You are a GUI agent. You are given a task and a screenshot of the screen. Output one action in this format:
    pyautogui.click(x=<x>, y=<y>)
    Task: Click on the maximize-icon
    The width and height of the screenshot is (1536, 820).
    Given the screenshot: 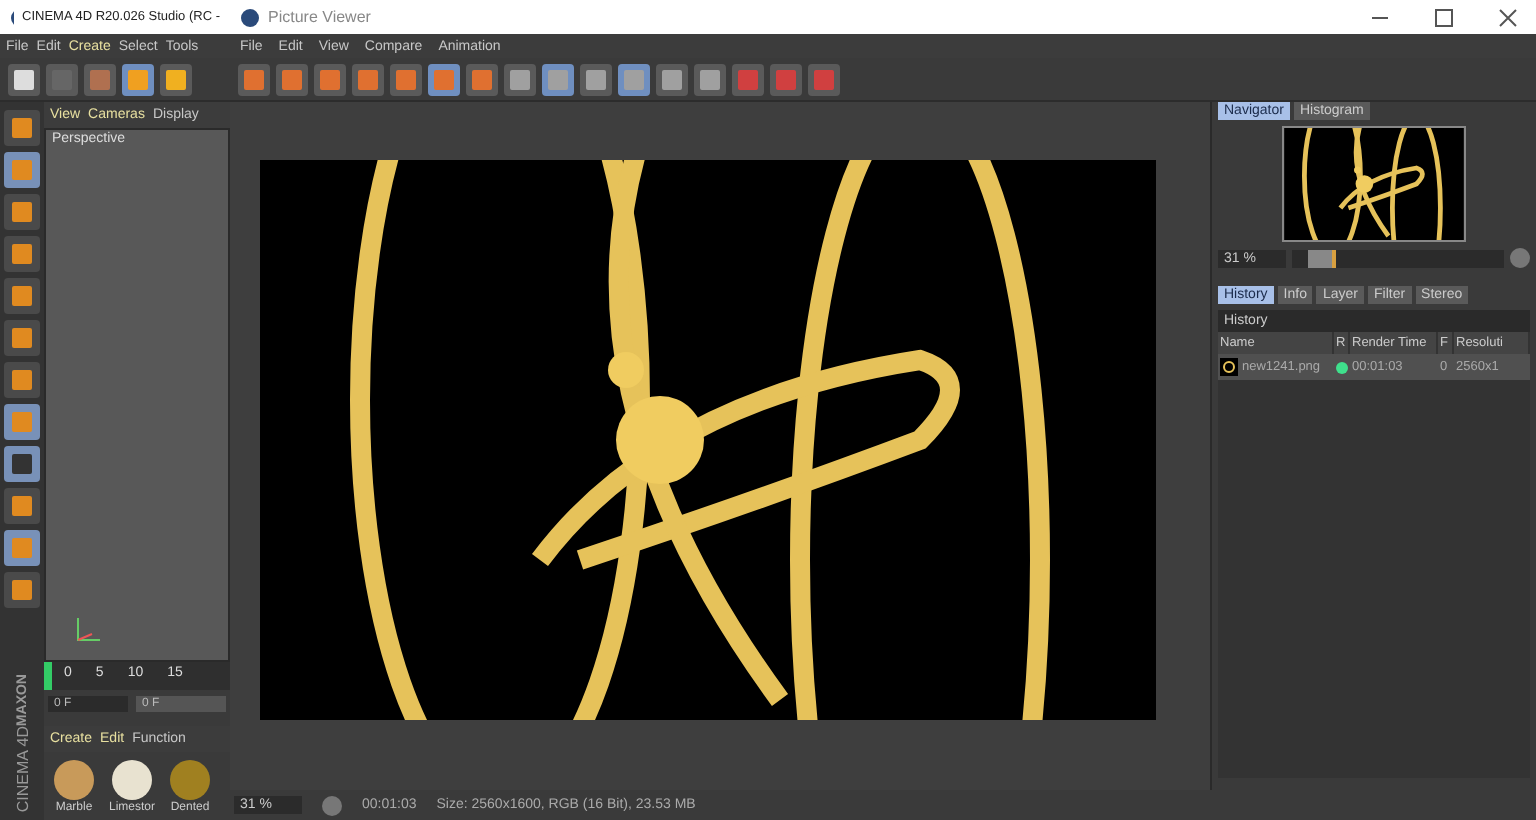 What is the action you would take?
    pyautogui.click(x=1444, y=17)
    